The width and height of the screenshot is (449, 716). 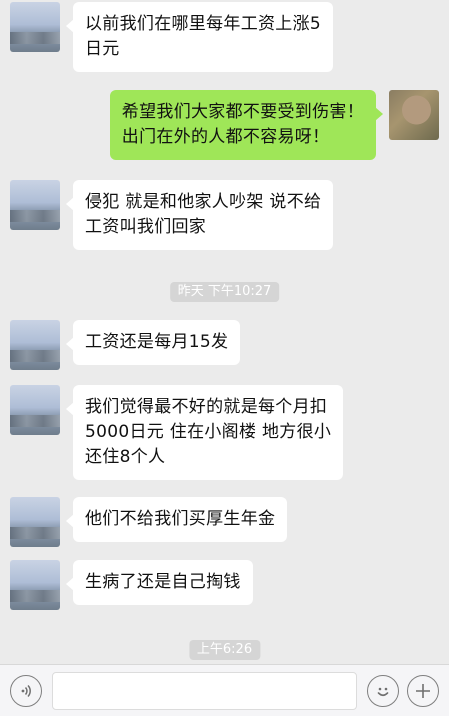 I want to click on message-incoming: 以前我们在哪里每年工资上涨5 日元, so click(x=172, y=37).